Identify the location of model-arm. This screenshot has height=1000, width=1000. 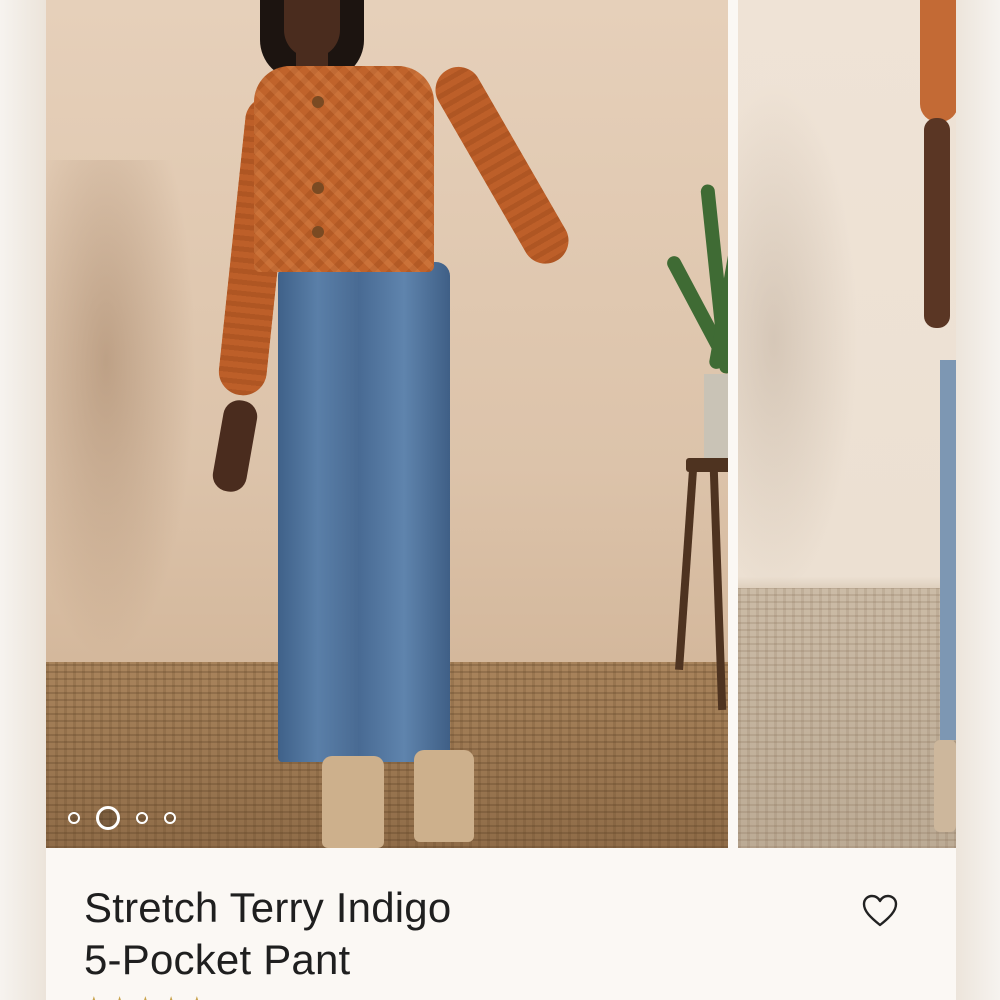
(937, 223).